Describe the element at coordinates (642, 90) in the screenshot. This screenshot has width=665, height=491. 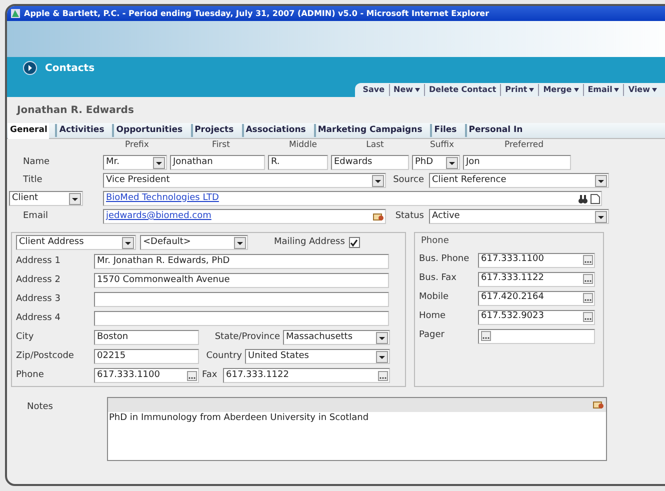
I see `toolbar-button: View` at that location.